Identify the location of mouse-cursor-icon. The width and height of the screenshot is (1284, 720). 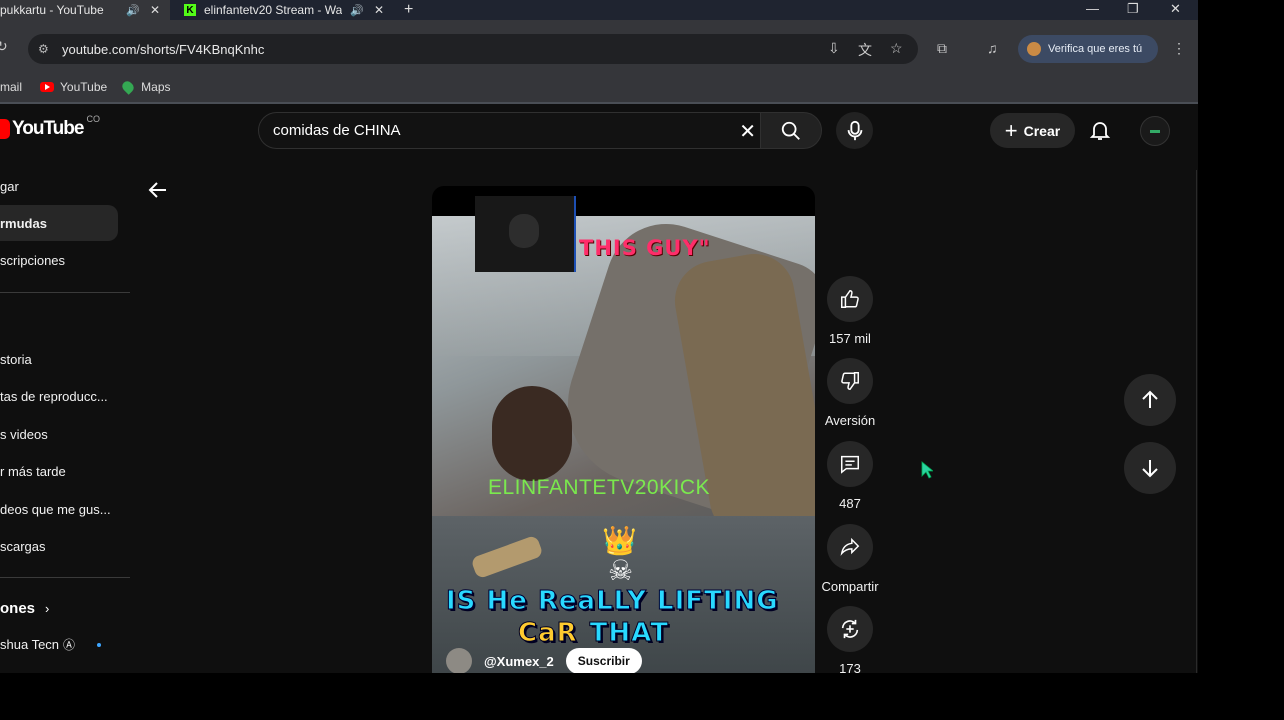
(928, 472).